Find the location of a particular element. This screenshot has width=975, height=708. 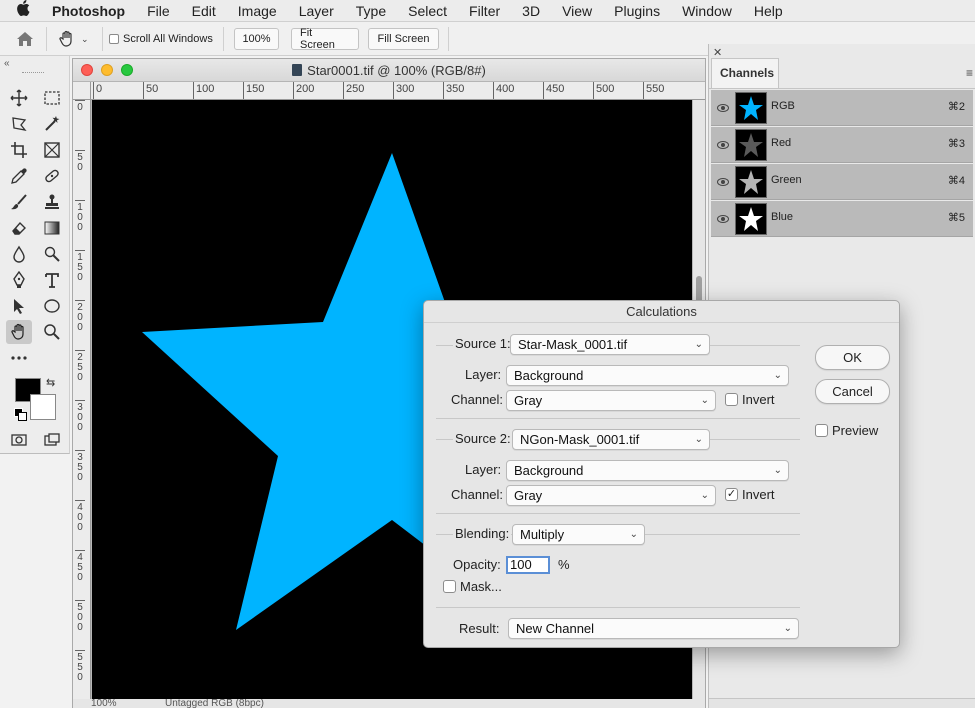

channel-row-green: Green ⌘4 is located at coordinates (842, 182).